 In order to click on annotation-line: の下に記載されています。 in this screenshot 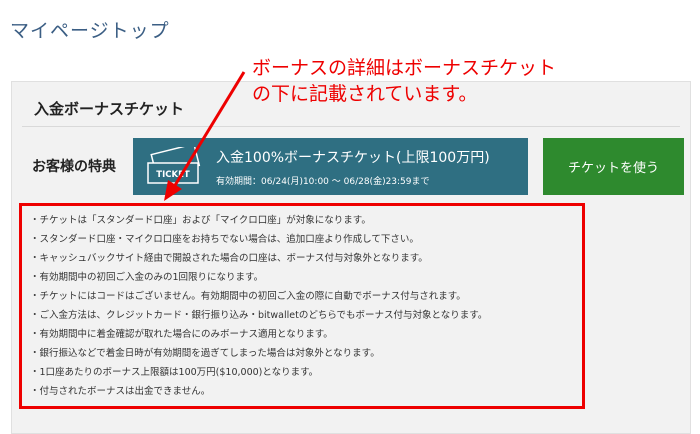, I will do `click(365, 94)`.